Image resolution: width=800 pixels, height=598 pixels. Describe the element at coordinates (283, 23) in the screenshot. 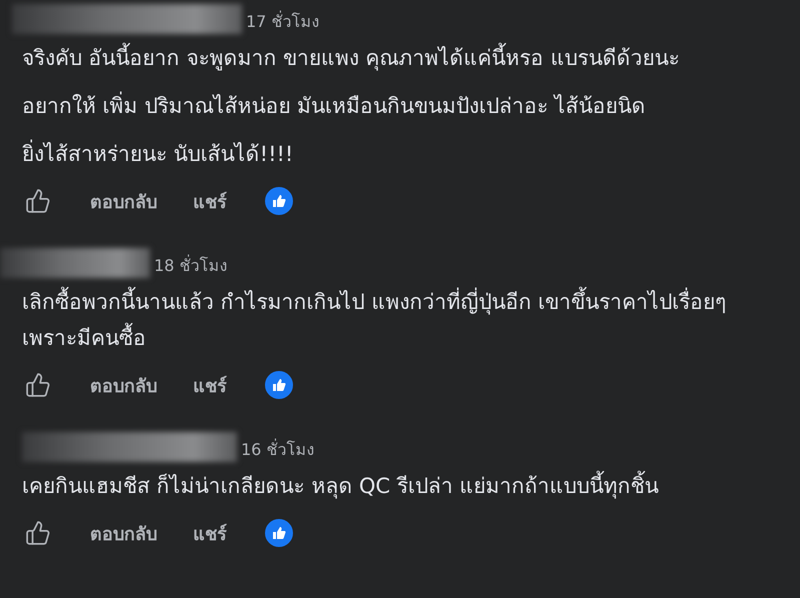

I see `comment-time: 17 ชั่วโมง` at that location.